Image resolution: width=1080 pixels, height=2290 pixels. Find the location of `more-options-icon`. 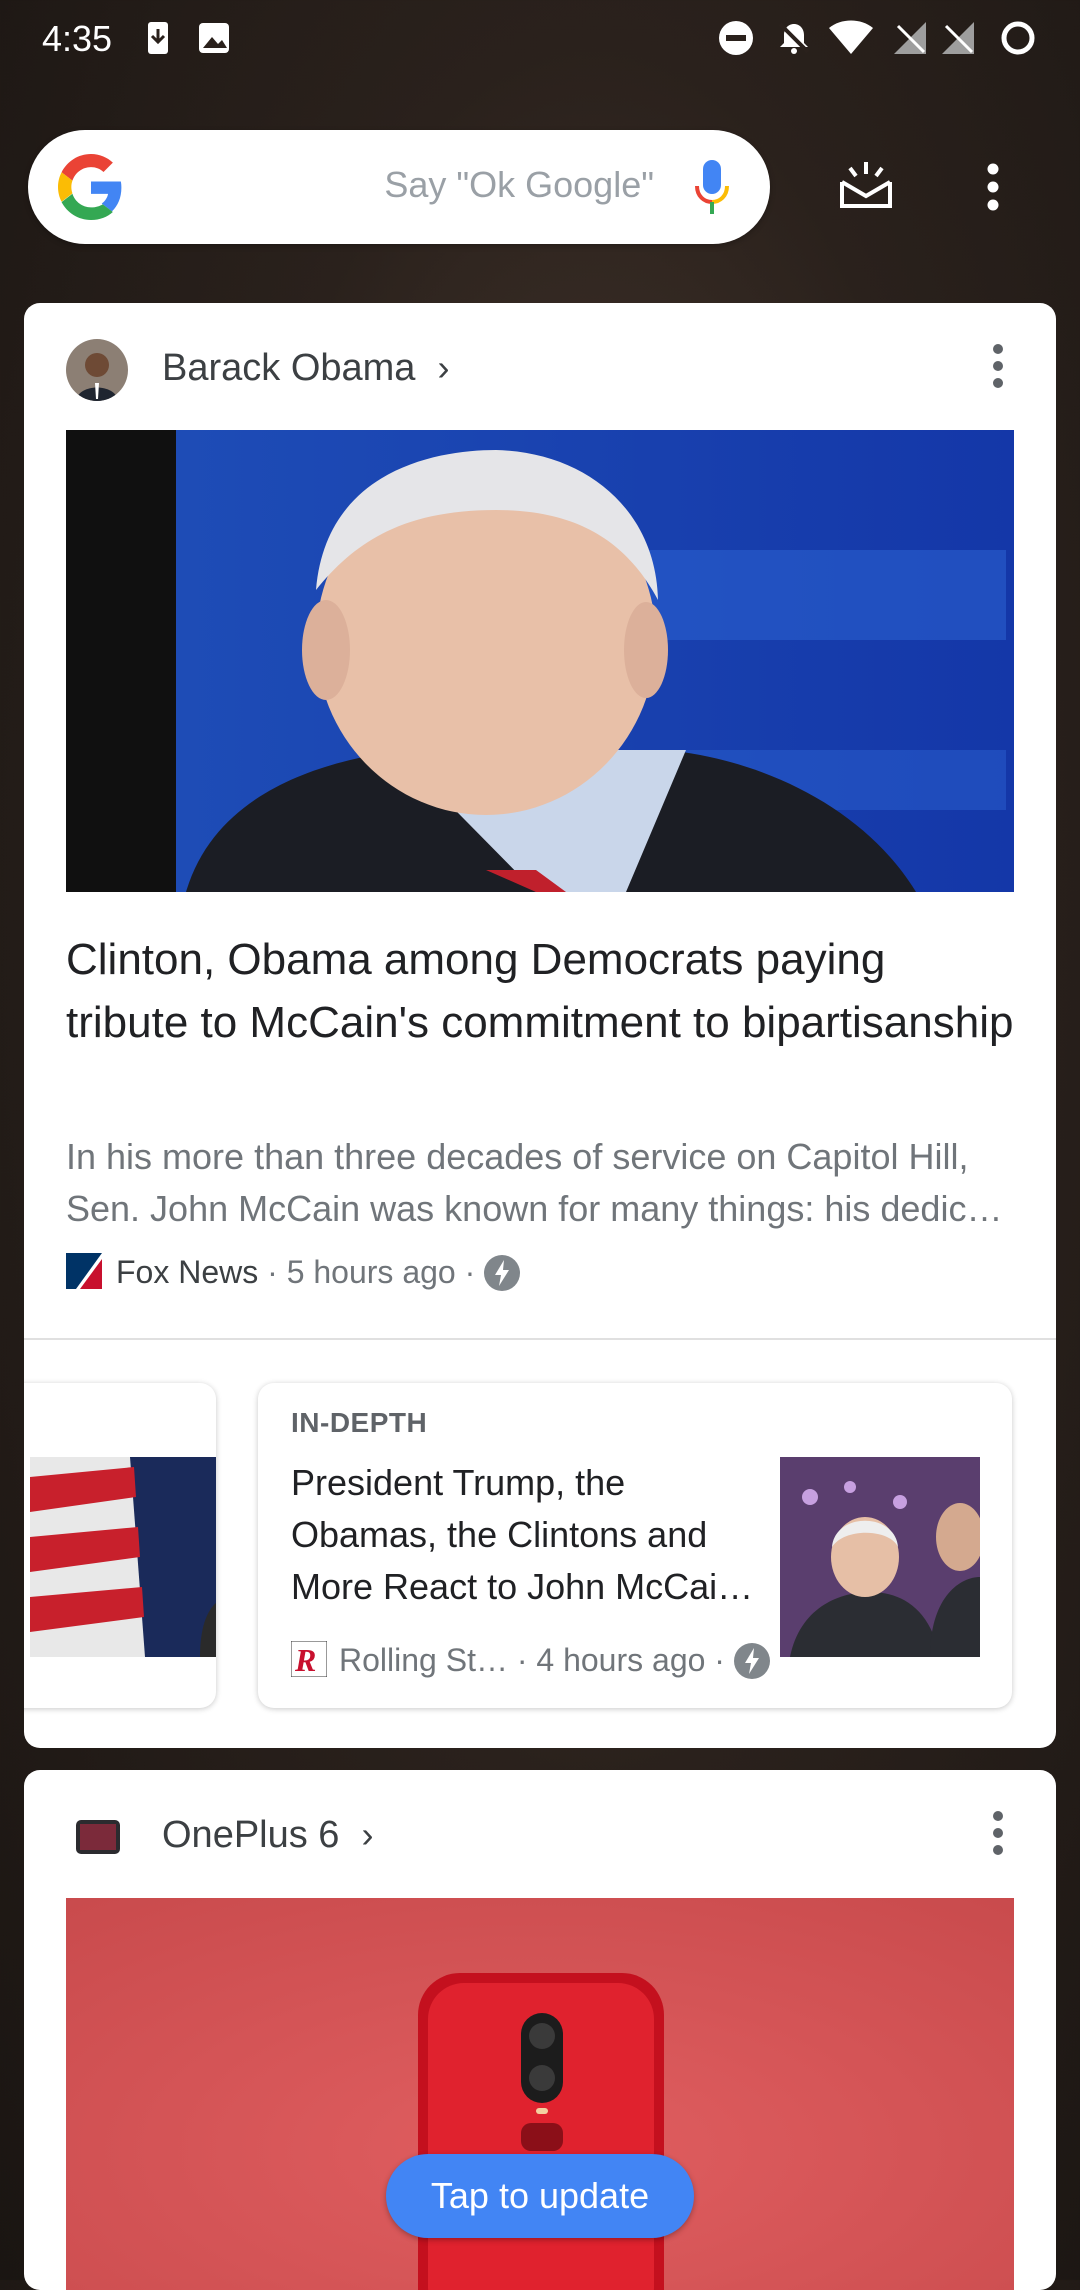

more-options-icon is located at coordinates (993, 187).